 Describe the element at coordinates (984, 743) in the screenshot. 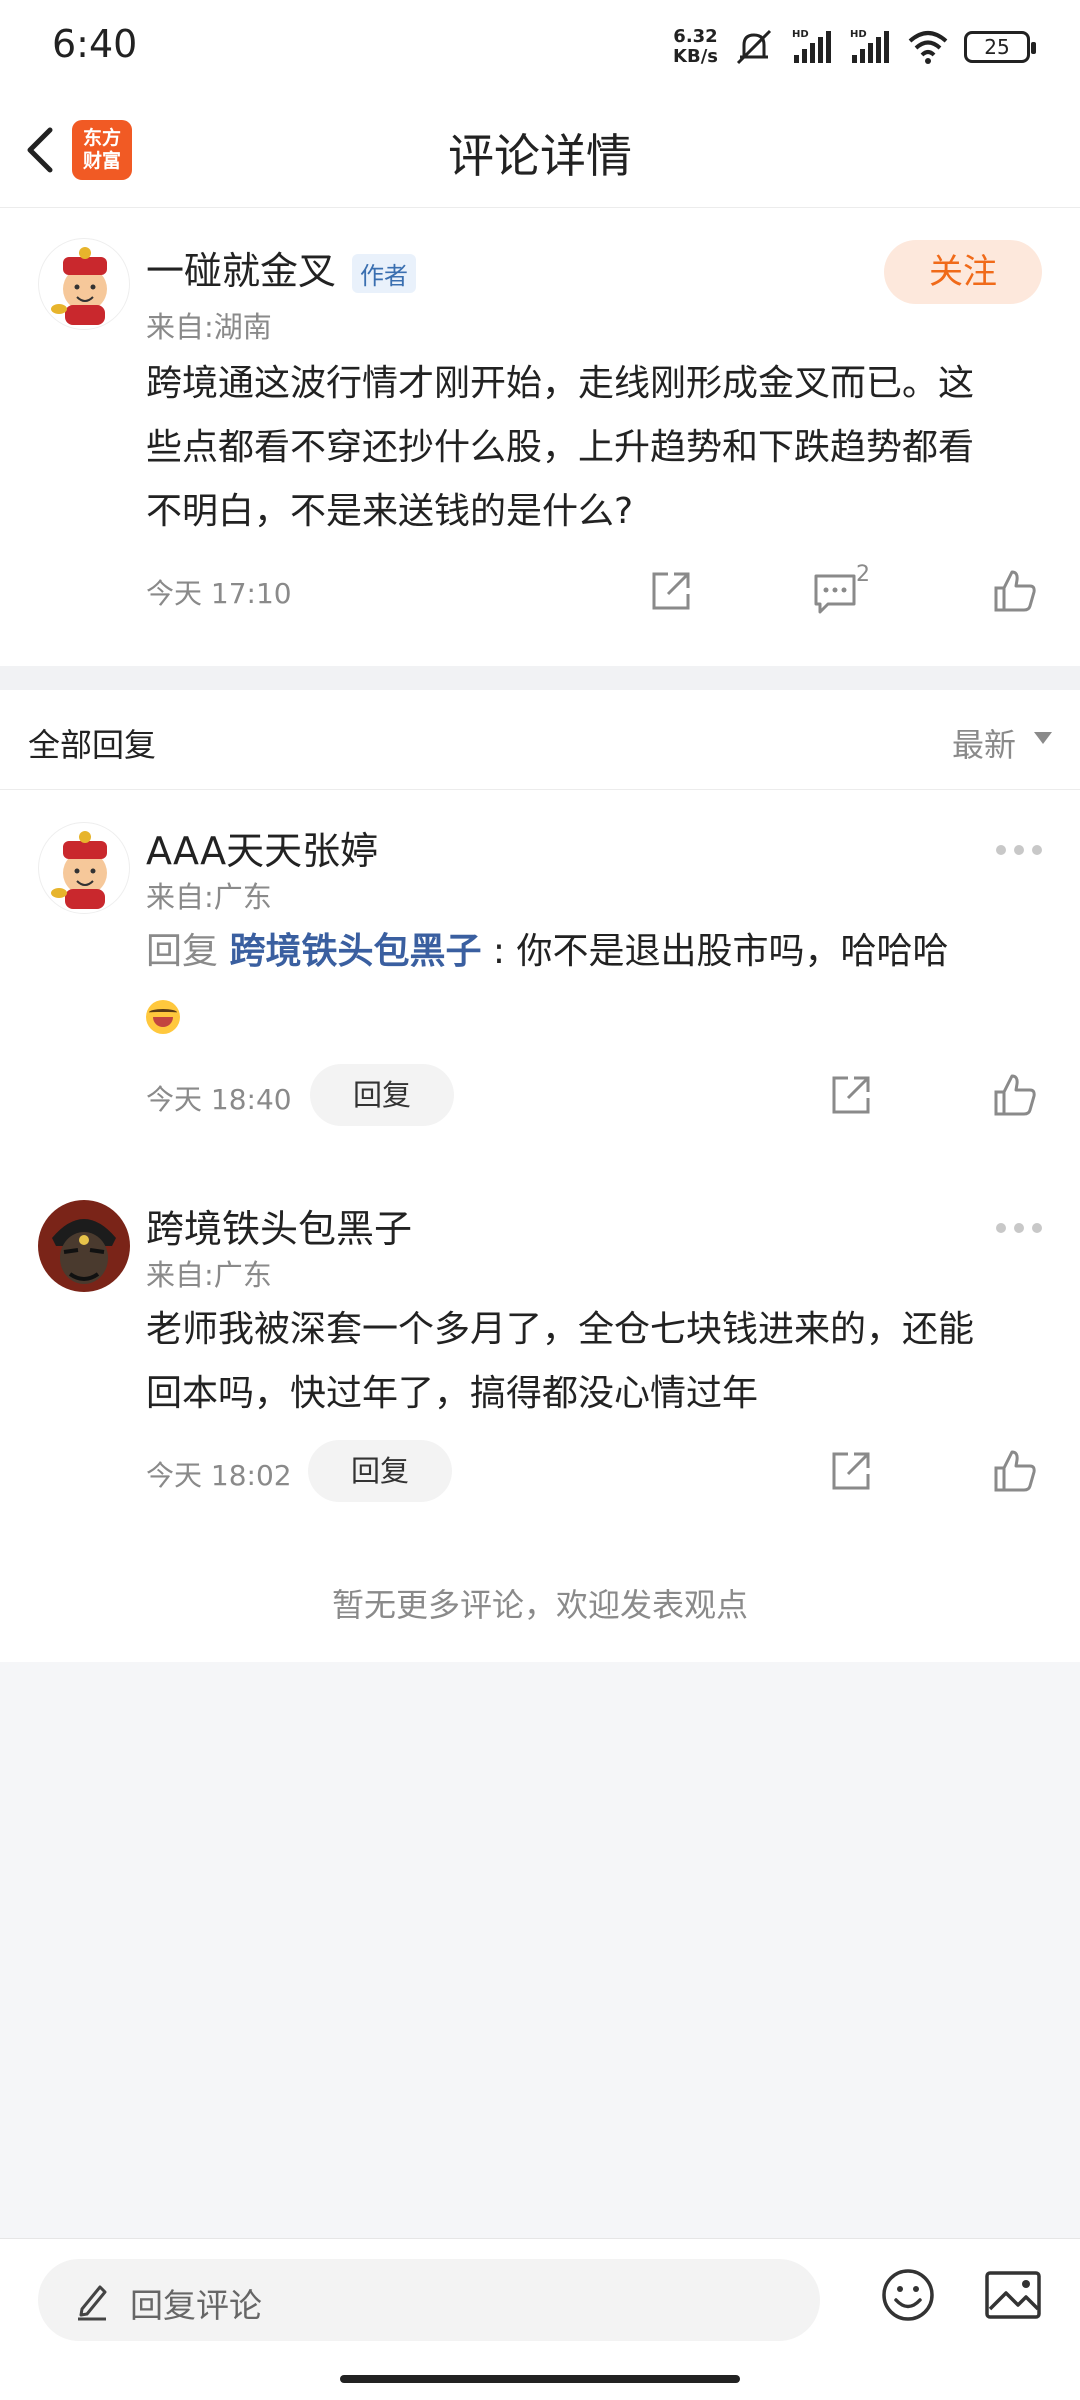

I see `sort-dropdown: 最新` at that location.